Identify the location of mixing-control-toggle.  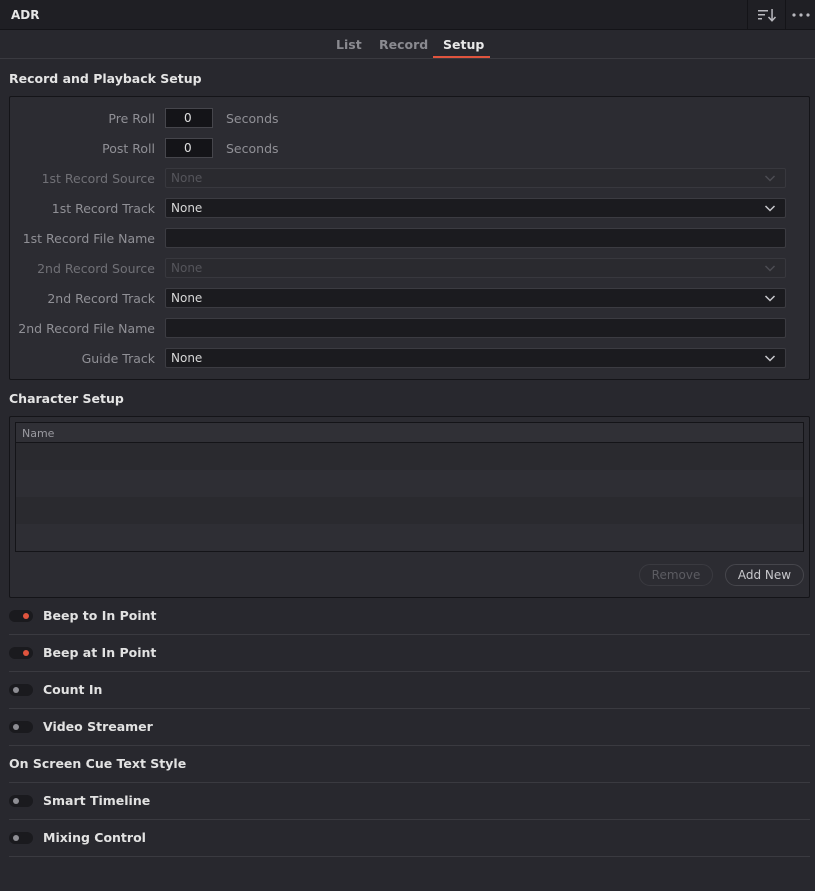
(21, 838).